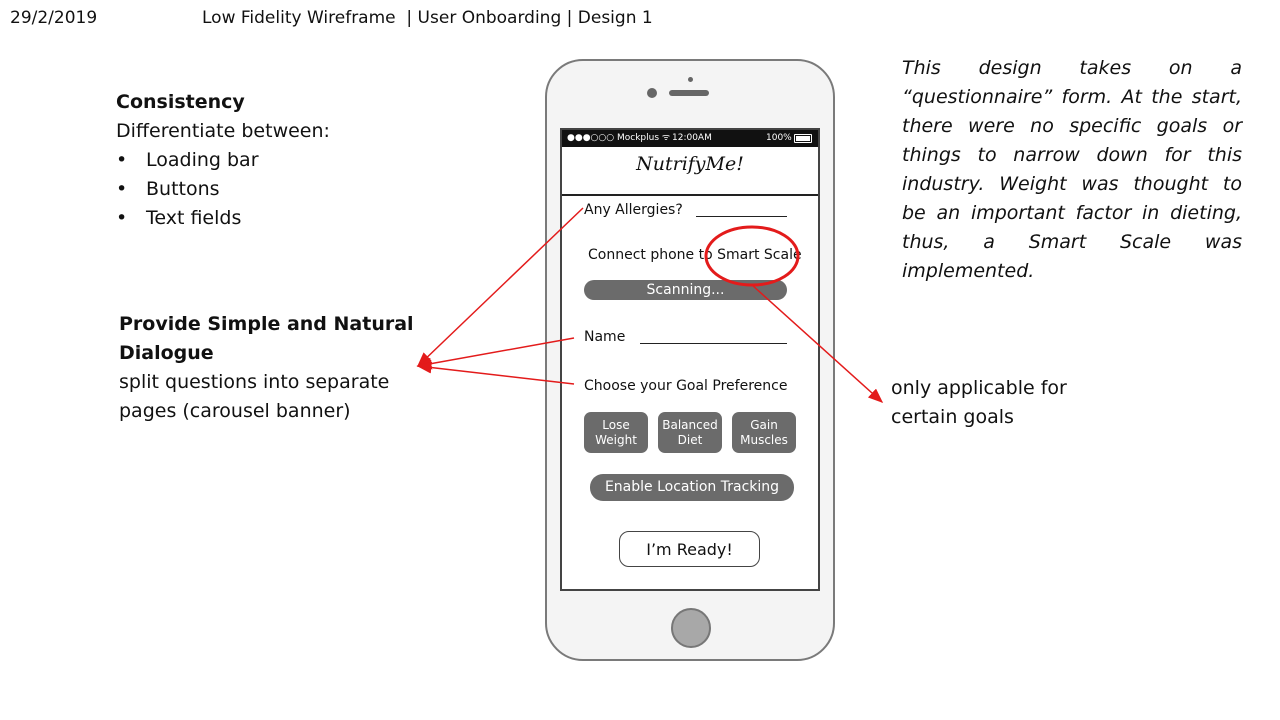 The height and width of the screenshot is (720, 1280). I want to click on status-time: 12:00AM, so click(692, 138).